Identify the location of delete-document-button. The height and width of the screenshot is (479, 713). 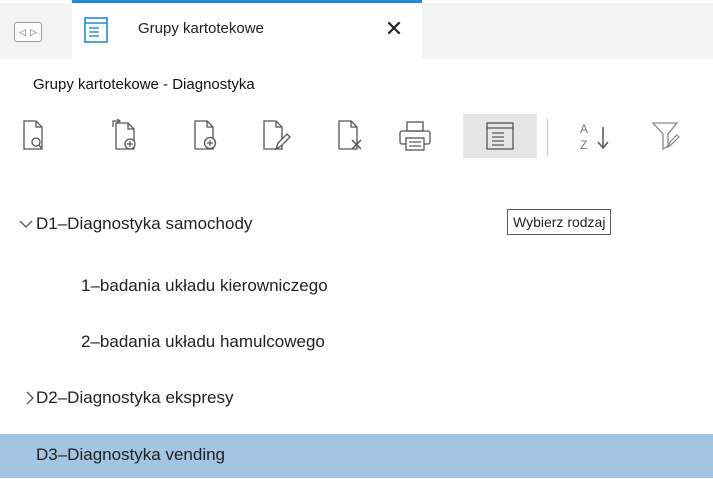
(350, 136).